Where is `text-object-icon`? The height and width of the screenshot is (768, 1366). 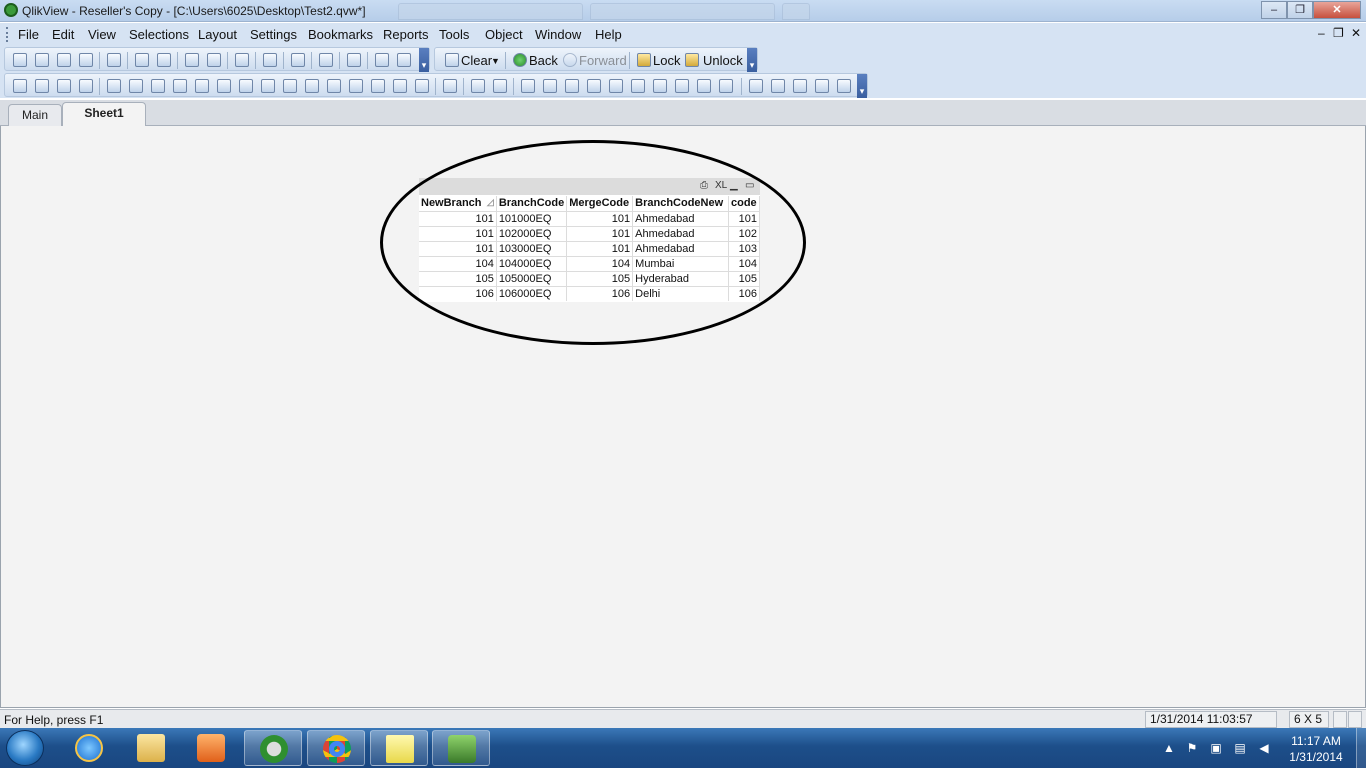
text-object-icon is located at coordinates (290, 86).